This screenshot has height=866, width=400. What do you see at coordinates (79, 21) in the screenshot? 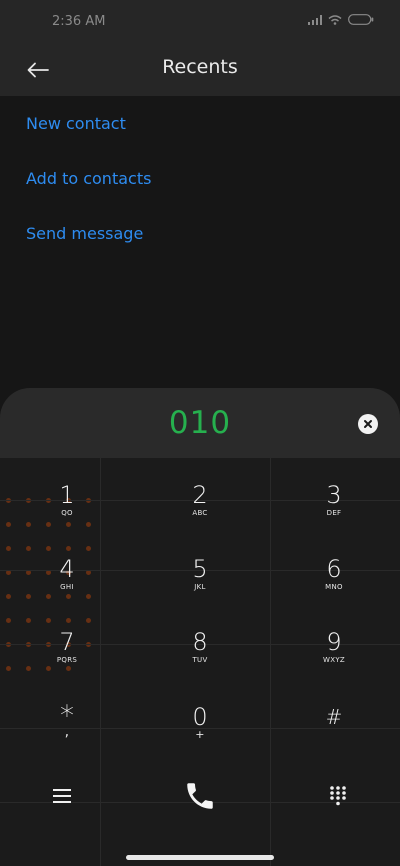
I see `status-time: 2:36 AM` at bounding box center [79, 21].